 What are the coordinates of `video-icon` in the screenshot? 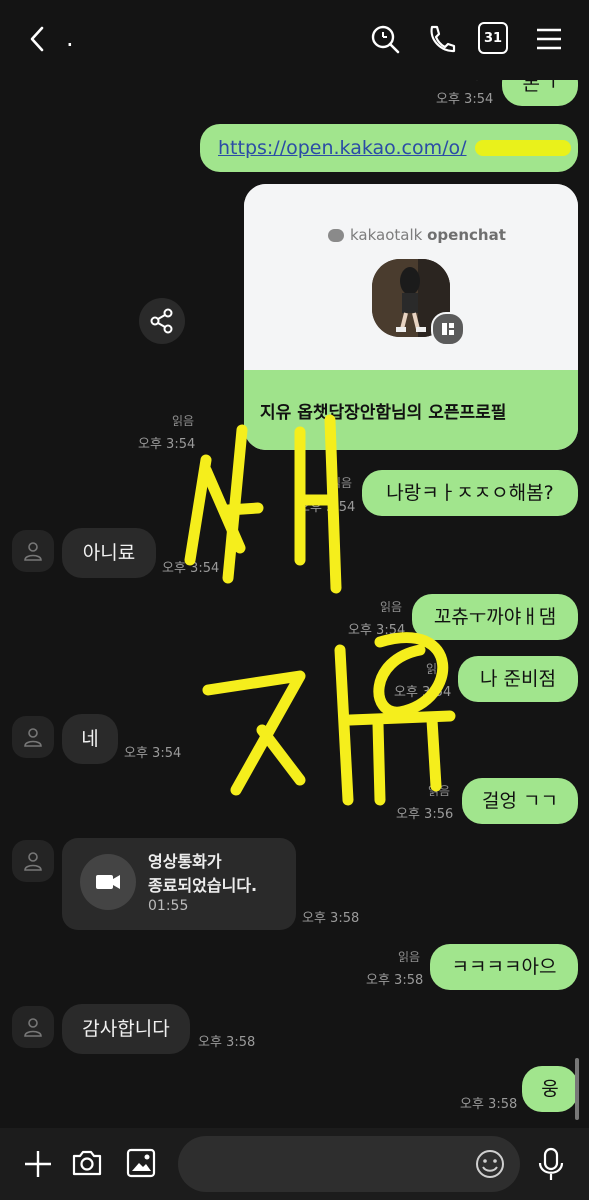 It's located at (108, 882).